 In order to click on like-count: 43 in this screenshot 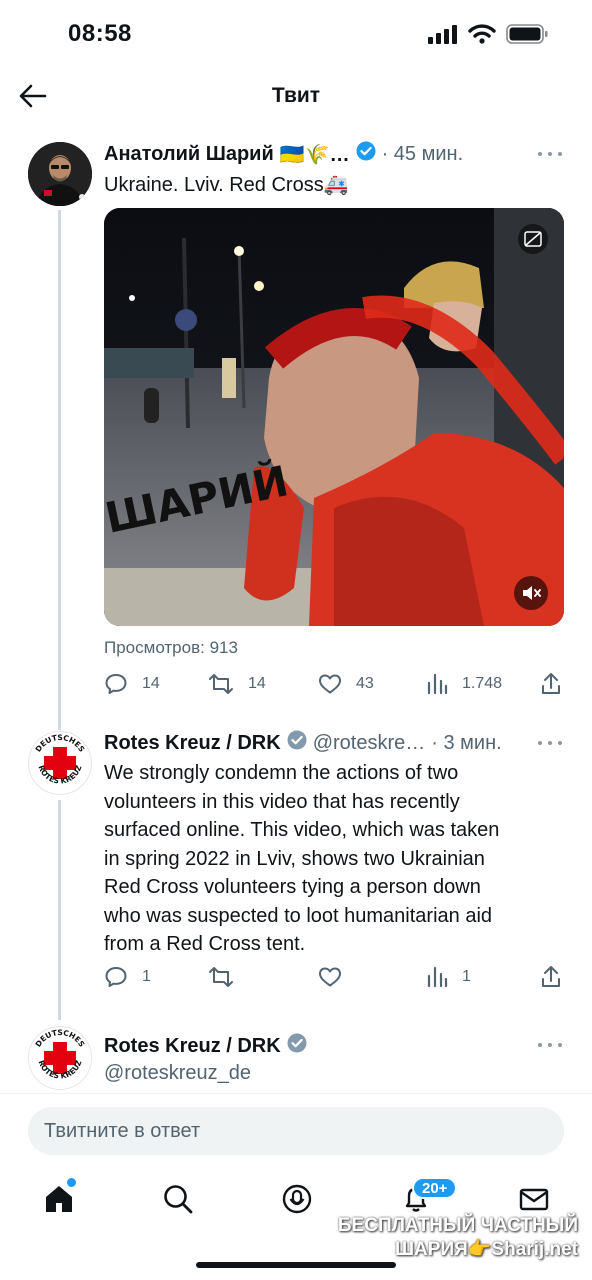, I will do `click(365, 683)`.